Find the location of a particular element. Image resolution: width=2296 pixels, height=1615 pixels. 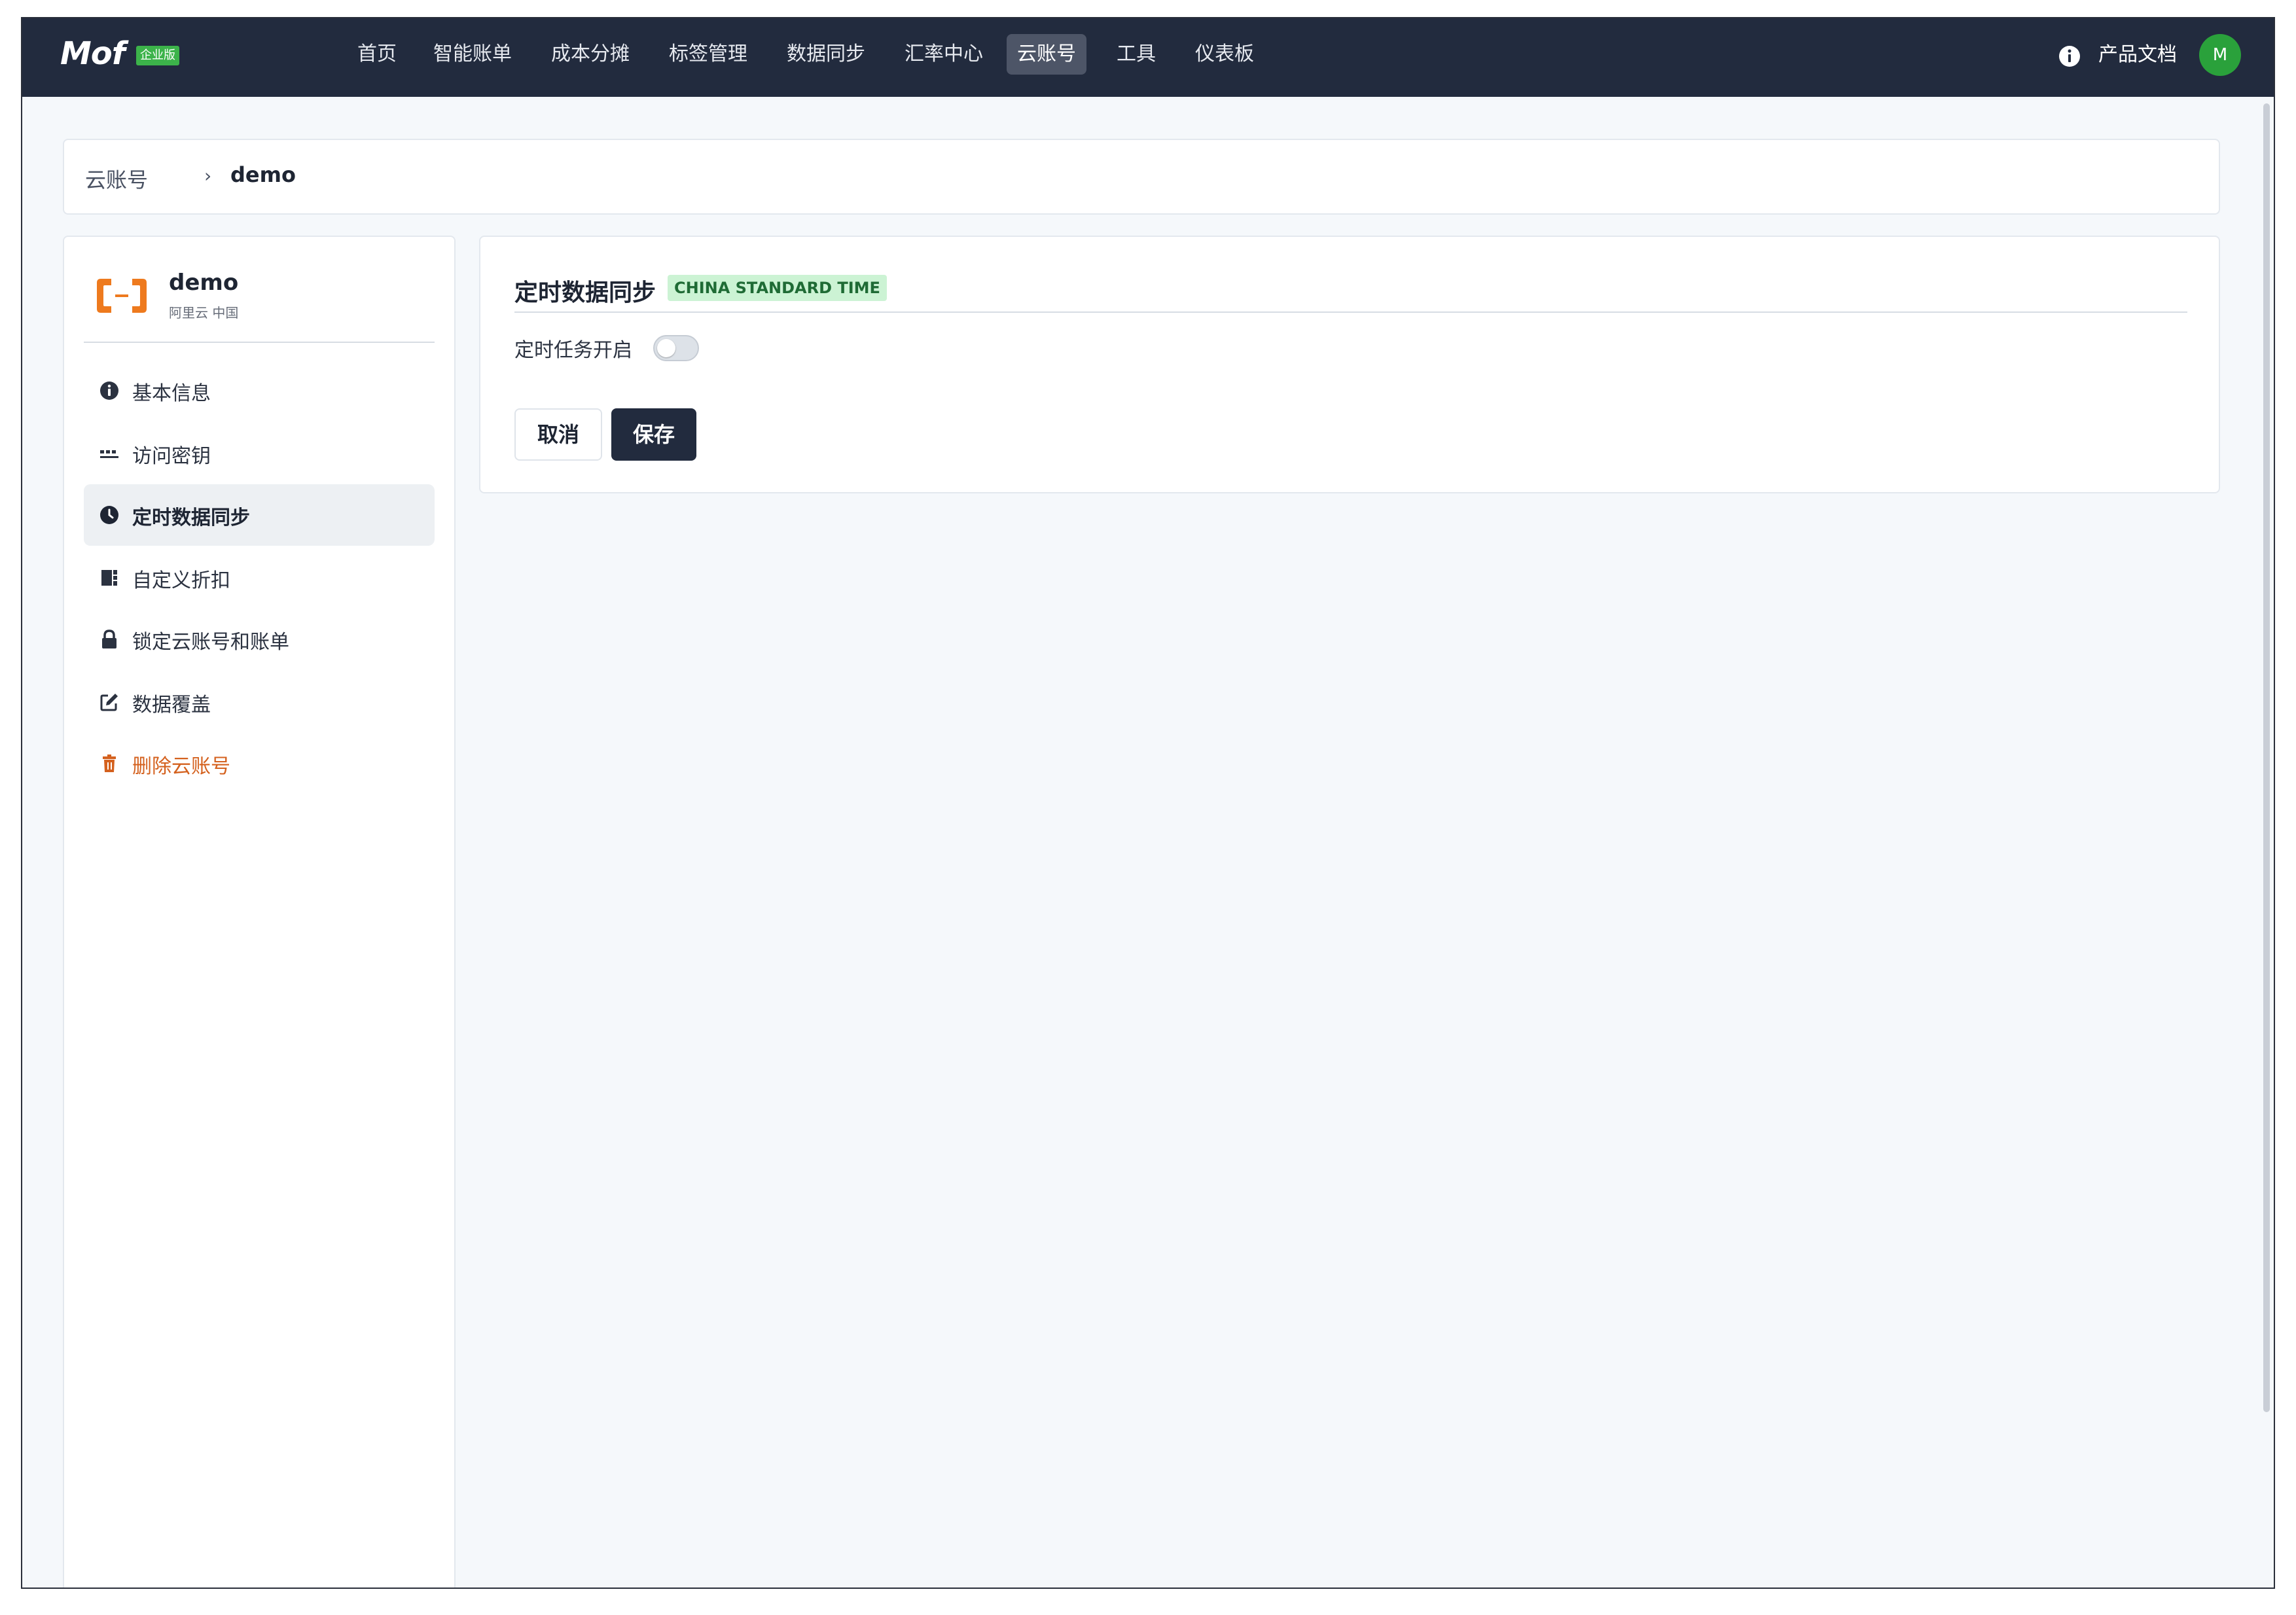

nav-item-smart-bill: 智能账单 is located at coordinates (472, 54).